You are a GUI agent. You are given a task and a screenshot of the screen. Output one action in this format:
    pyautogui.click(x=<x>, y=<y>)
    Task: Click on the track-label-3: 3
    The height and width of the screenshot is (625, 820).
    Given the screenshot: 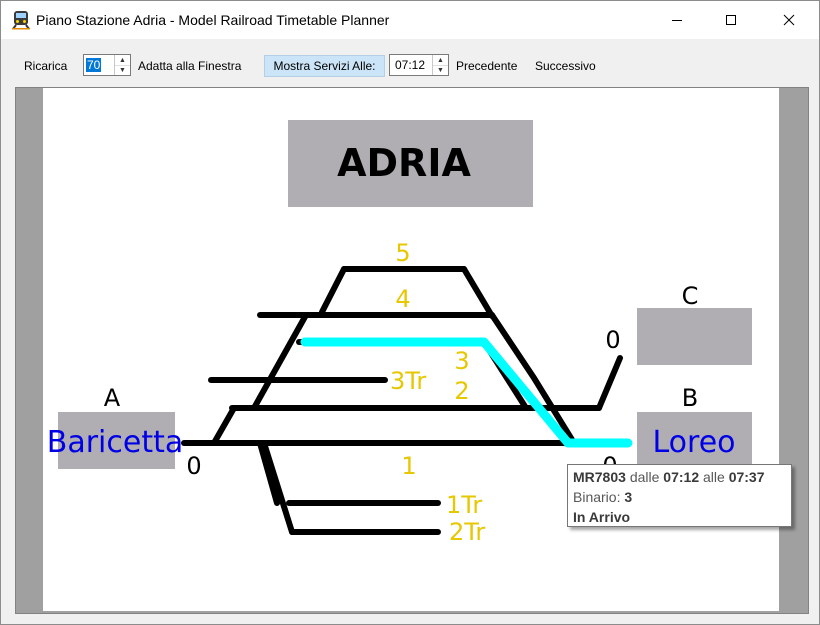 What is the action you would take?
    pyautogui.click(x=461, y=361)
    